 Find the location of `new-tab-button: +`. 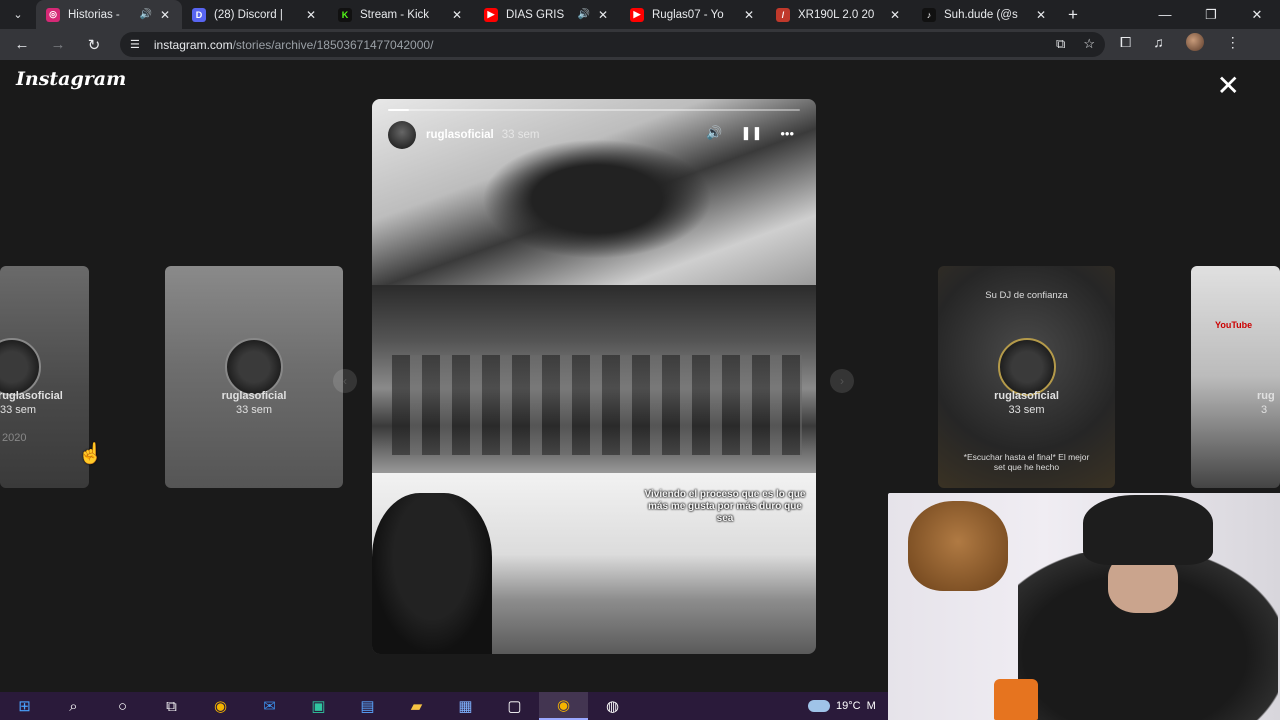

new-tab-button: + is located at coordinates (1073, 15).